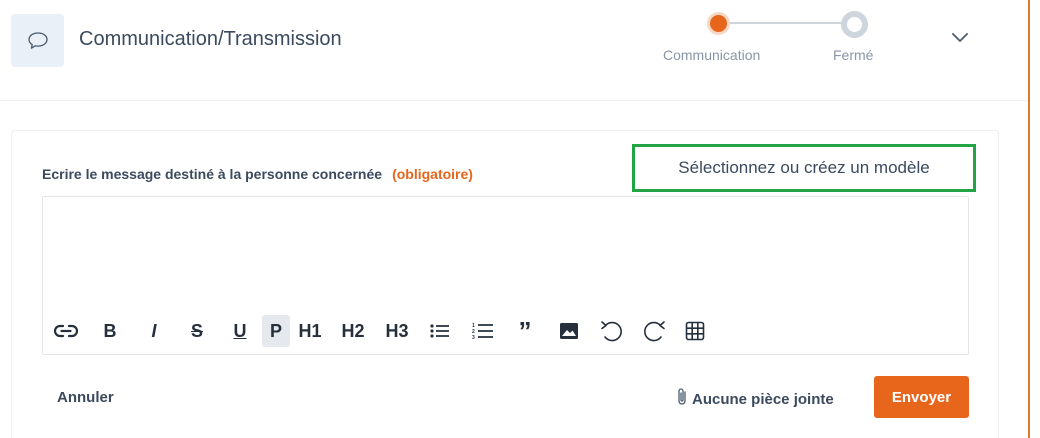 The height and width of the screenshot is (438, 1040). What do you see at coordinates (210, 39) in the screenshot?
I see `page-title: Communication/Transmission` at bounding box center [210, 39].